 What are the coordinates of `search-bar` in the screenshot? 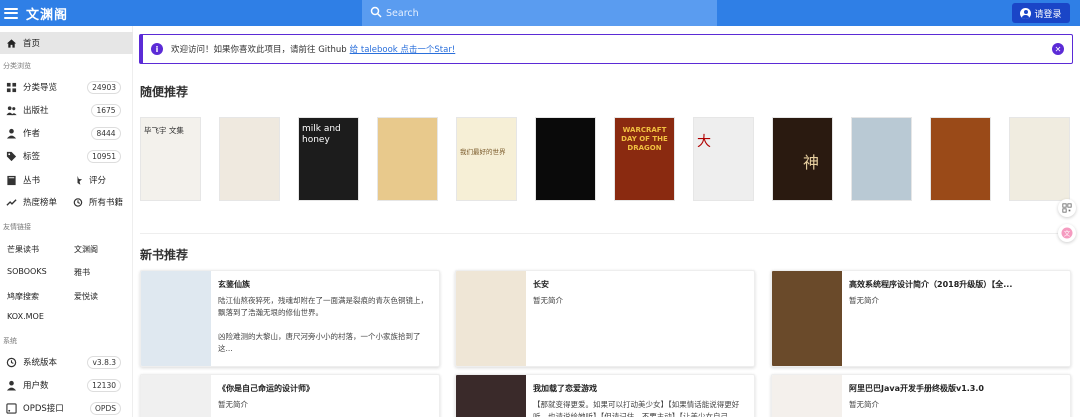 It's located at (539, 13).